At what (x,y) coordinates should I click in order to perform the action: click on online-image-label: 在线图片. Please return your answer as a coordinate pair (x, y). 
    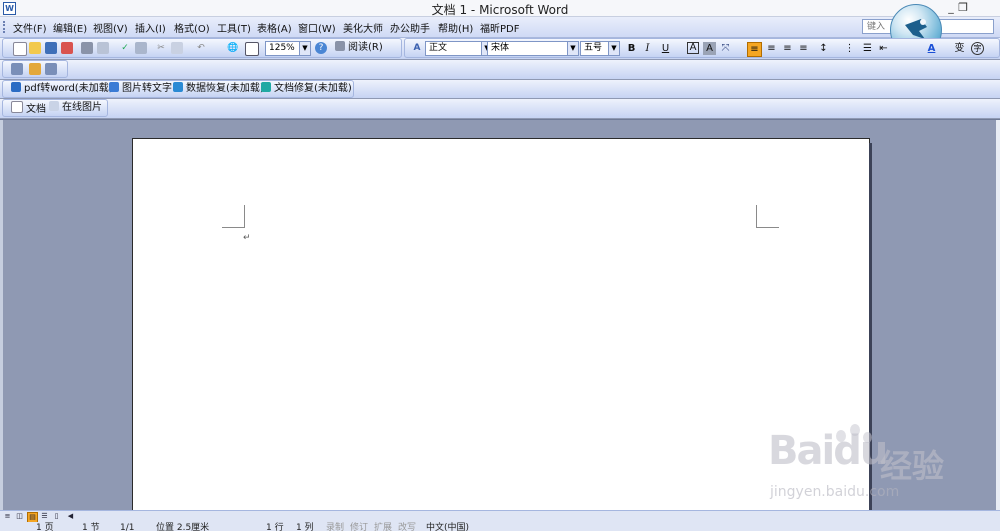
    Looking at the image, I should click on (82, 107).